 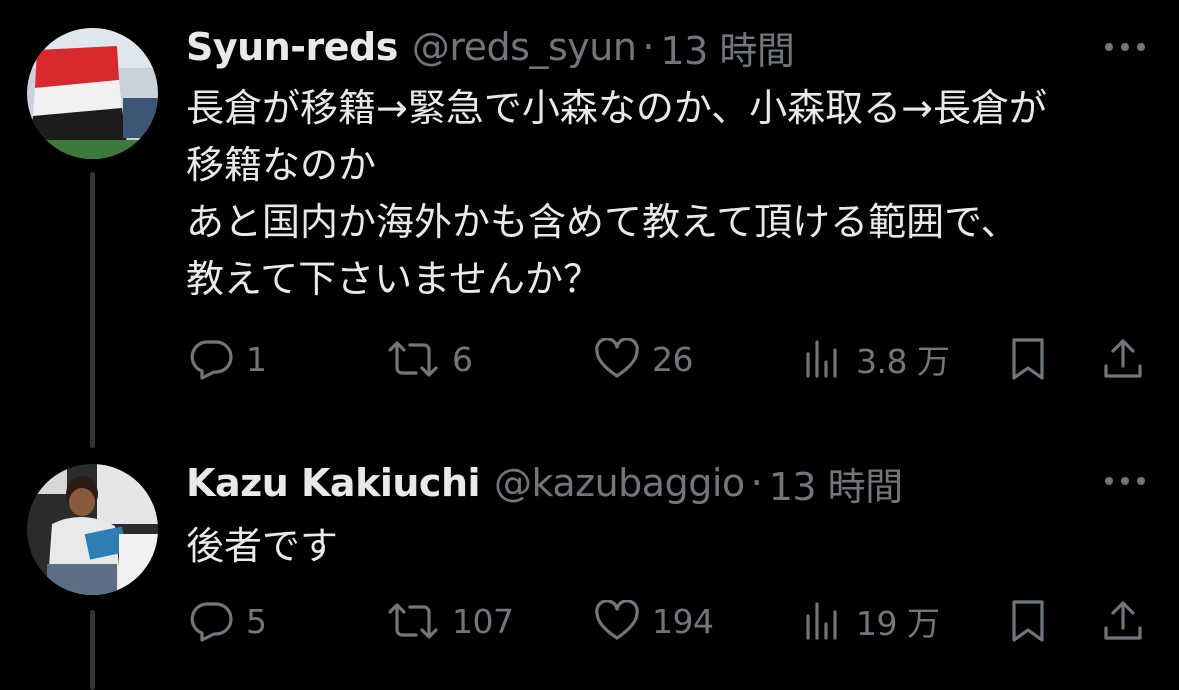 I want to click on views-count: 3.8 万, so click(x=903, y=361).